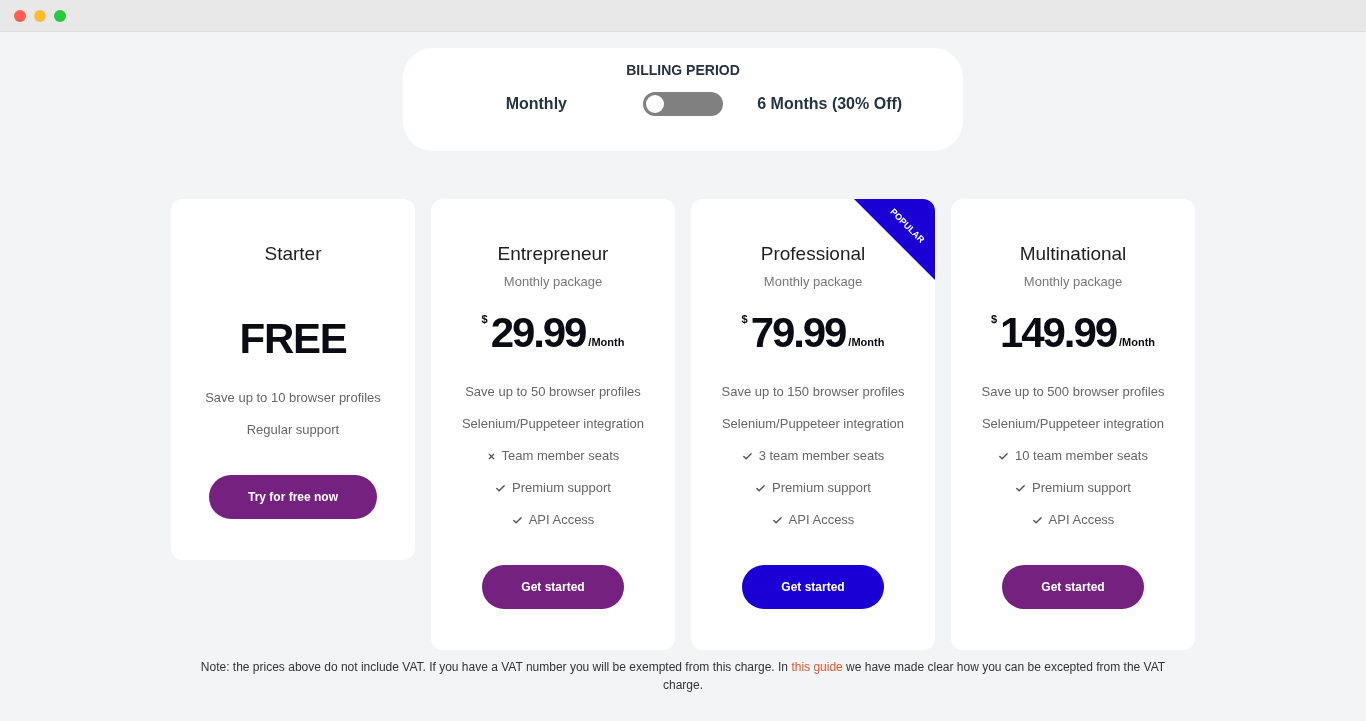 This screenshot has height=721, width=1366. Describe the element at coordinates (293, 398) in the screenshot. I see `feature-text: Save up to 10 browser profiles` at that location.